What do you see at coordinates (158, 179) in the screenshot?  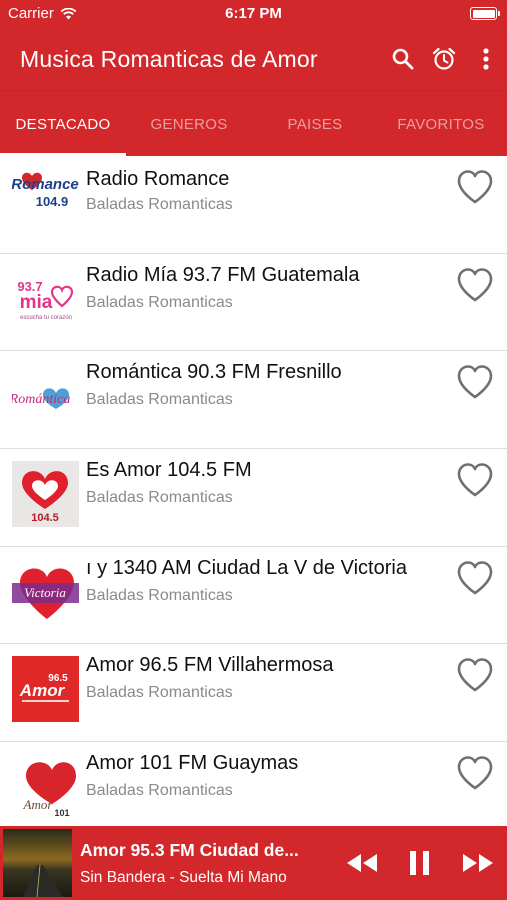 I see `station-name: Radio Romance` at bounding box center [158, 179].